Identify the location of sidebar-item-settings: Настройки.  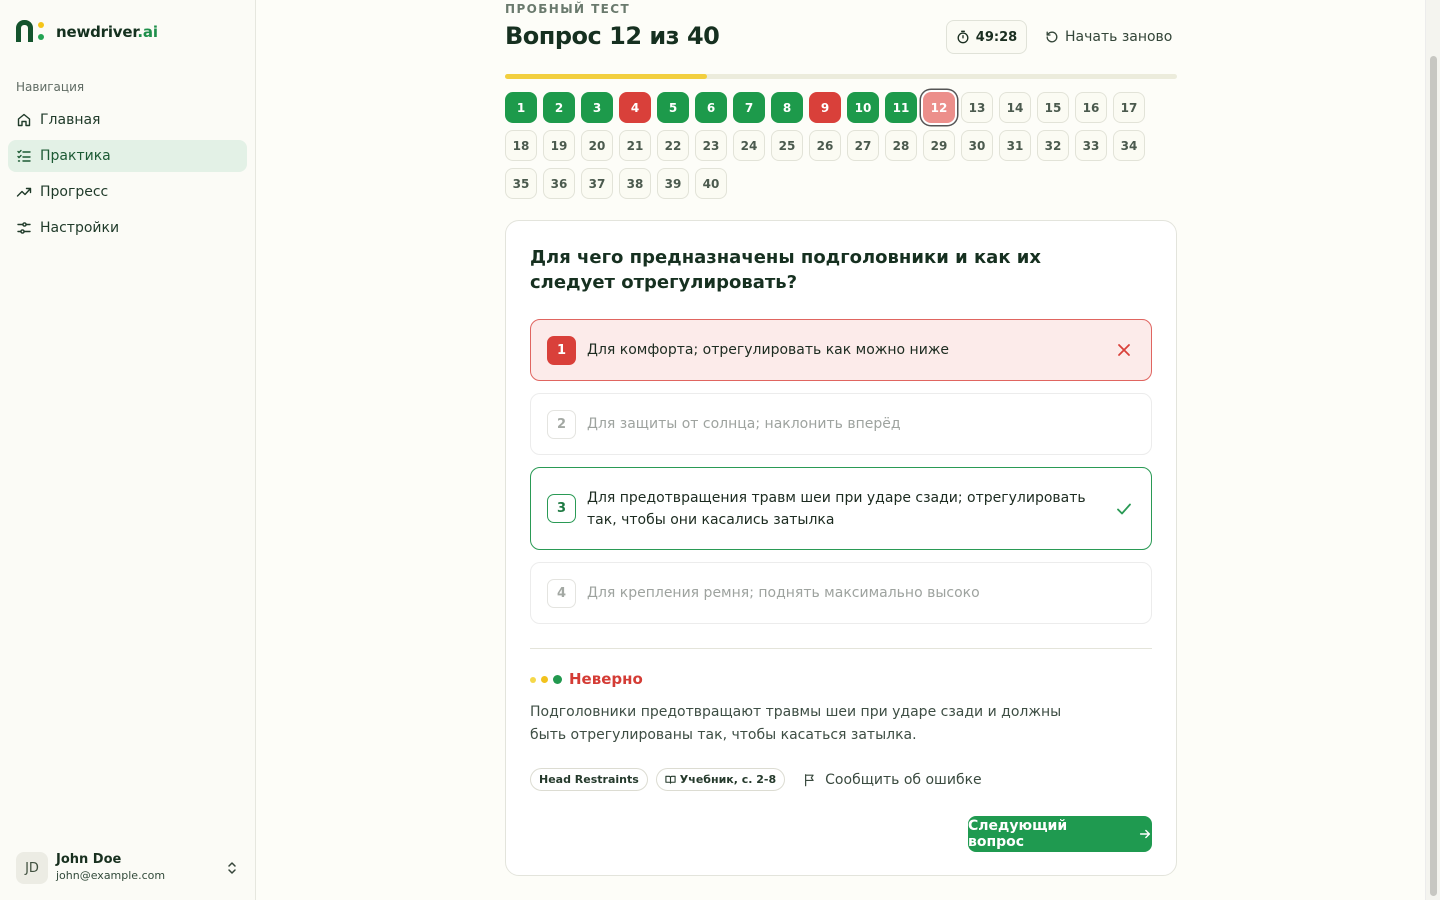
(127, 228).